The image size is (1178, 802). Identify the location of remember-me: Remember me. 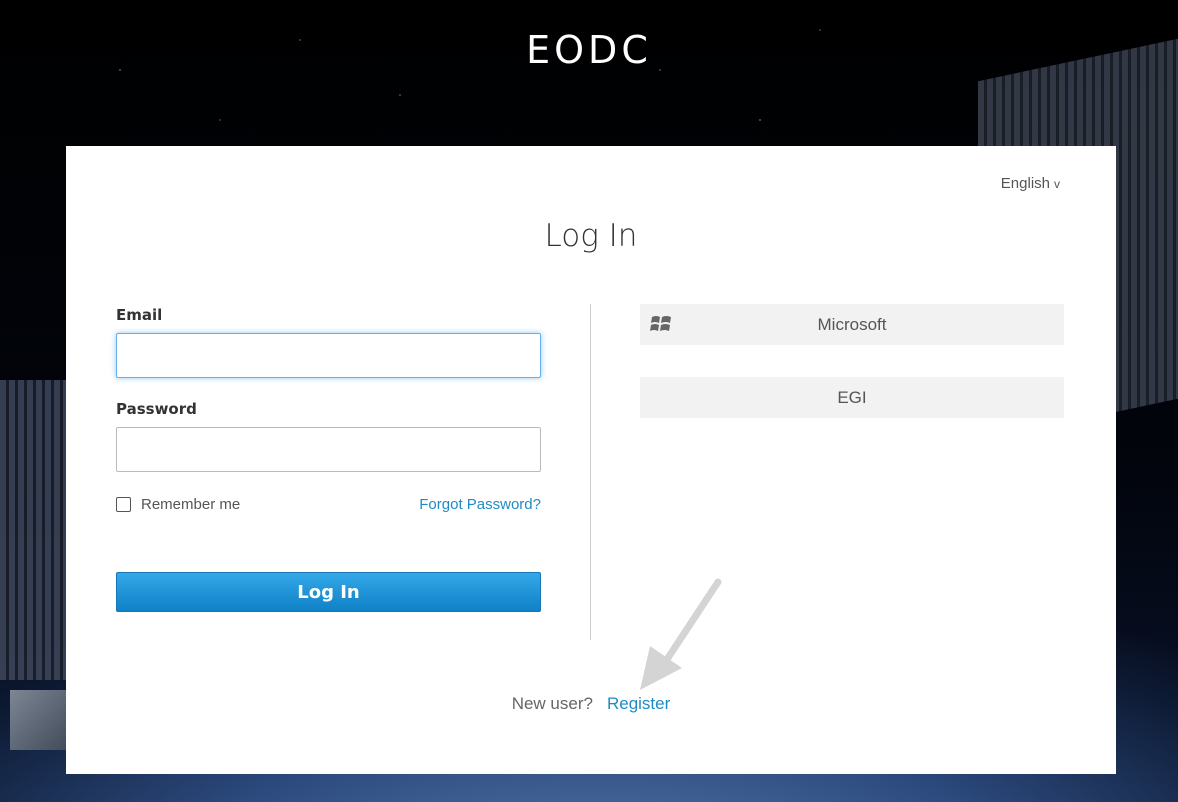
(178, 504).